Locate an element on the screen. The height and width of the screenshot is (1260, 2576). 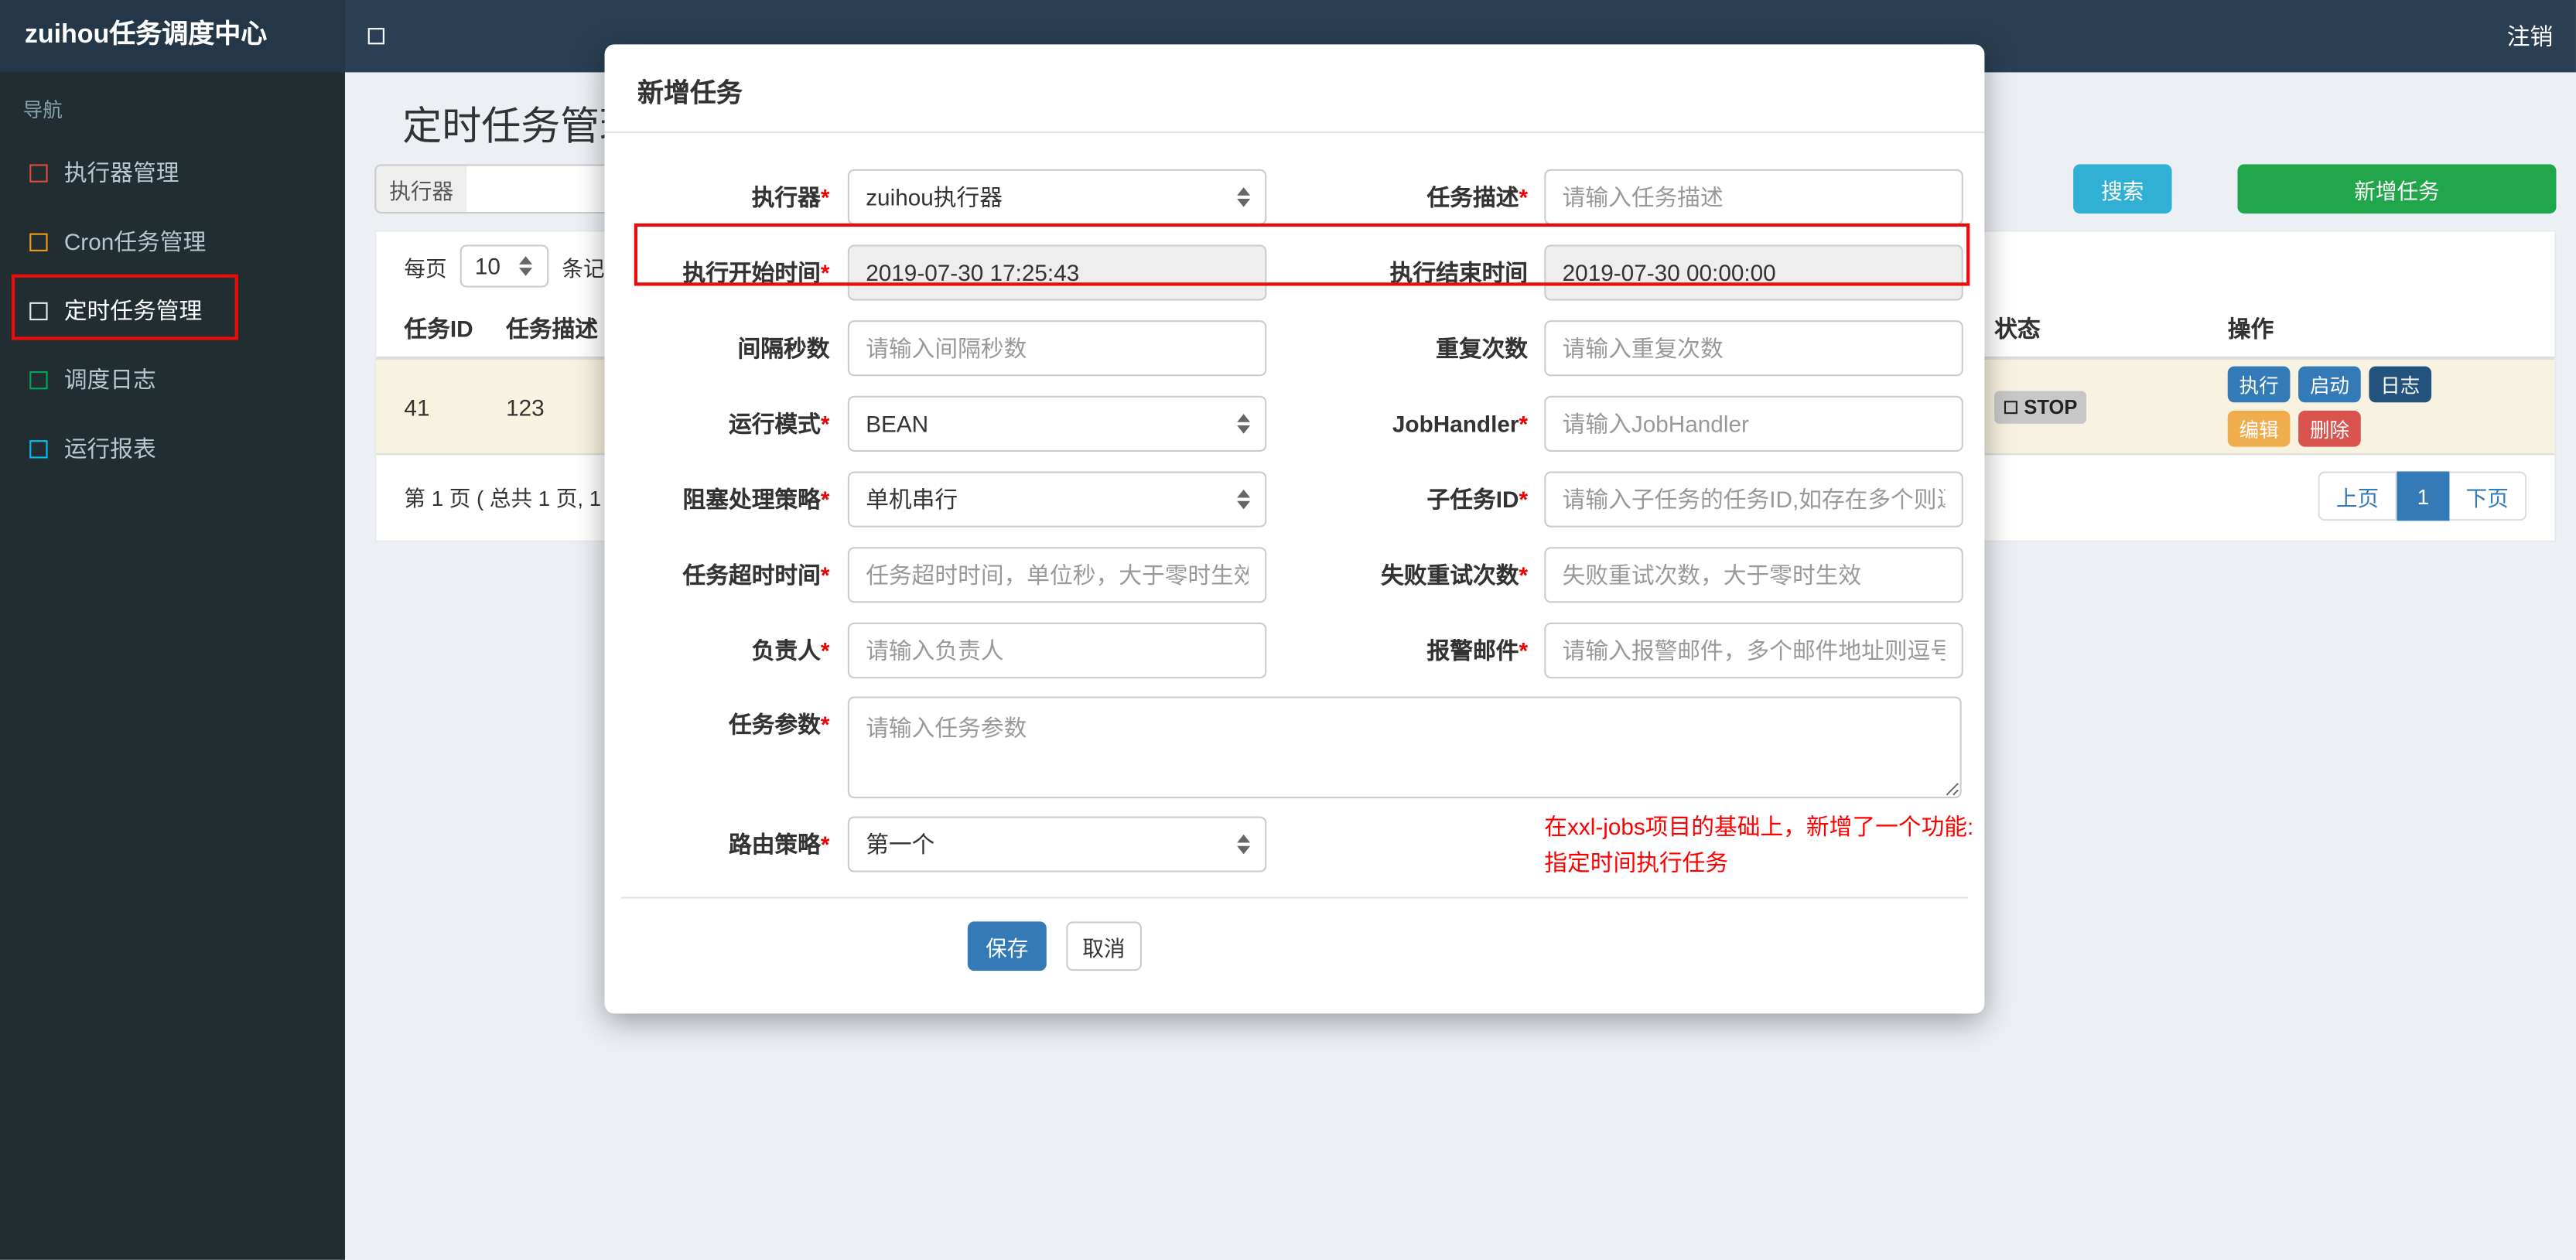
cell-task-id: 41 is located at coordinates (417, 406).